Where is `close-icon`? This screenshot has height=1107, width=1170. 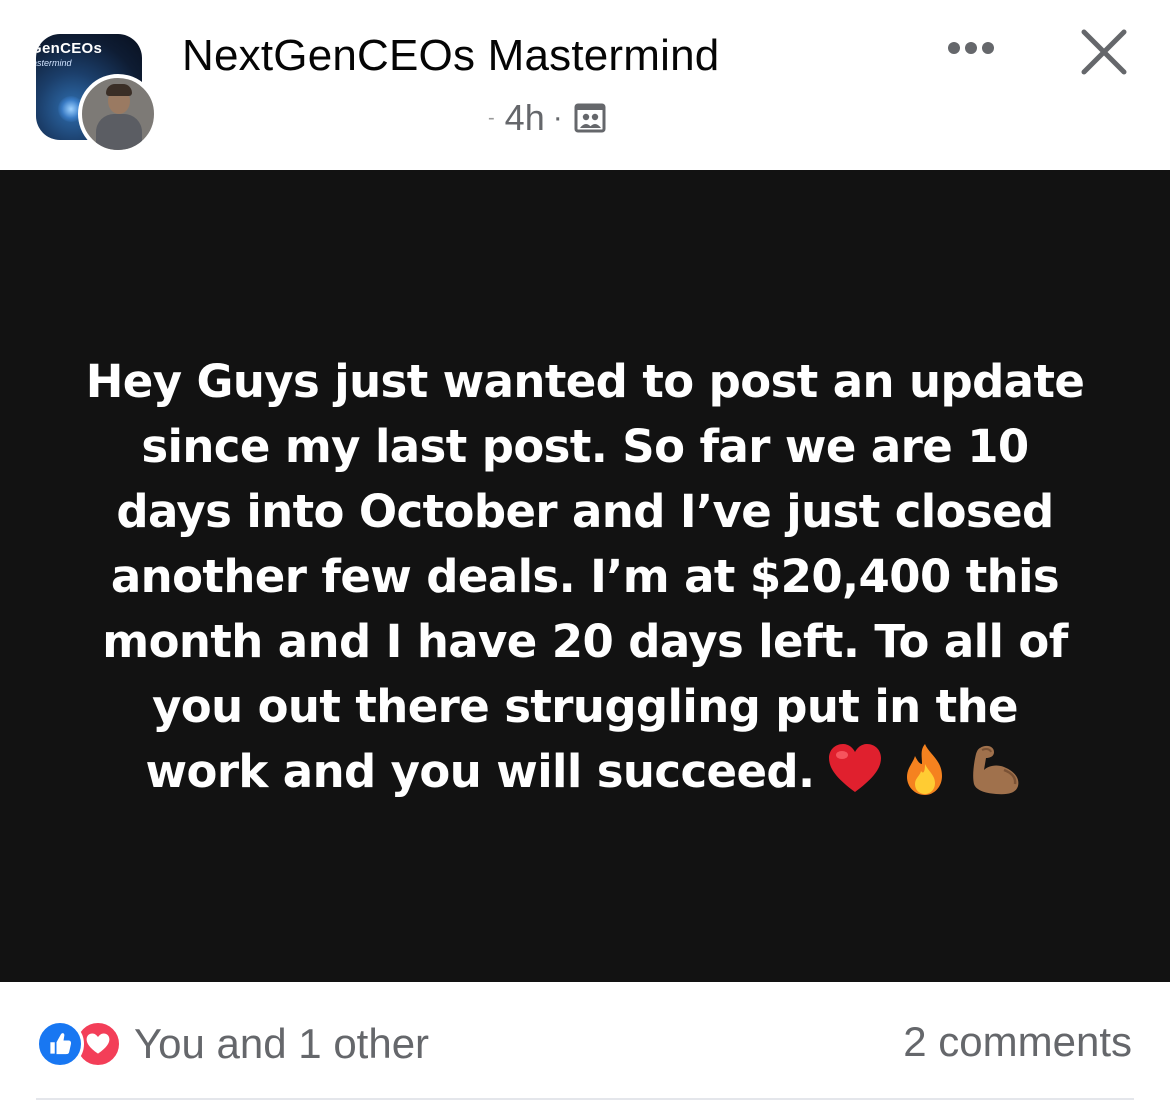
close-icon is located at coordinates (1104, 52).